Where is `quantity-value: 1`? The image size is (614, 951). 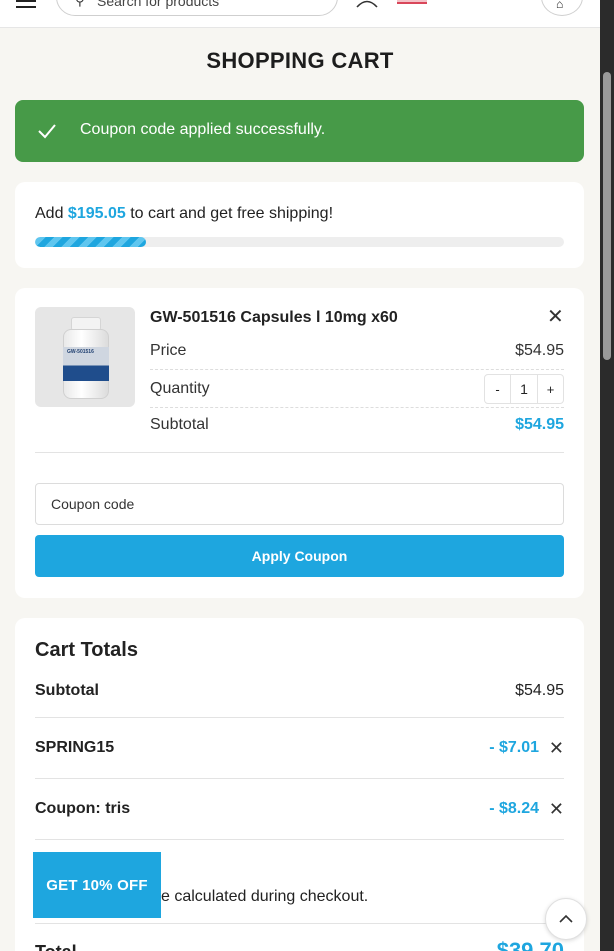
quantity-value: 1 is located at coordinates (524, 389).